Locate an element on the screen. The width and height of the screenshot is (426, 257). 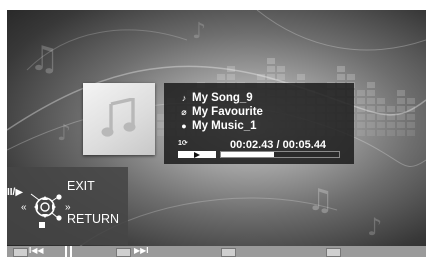
return-label: RETURN is located at coordinates (93, 219).